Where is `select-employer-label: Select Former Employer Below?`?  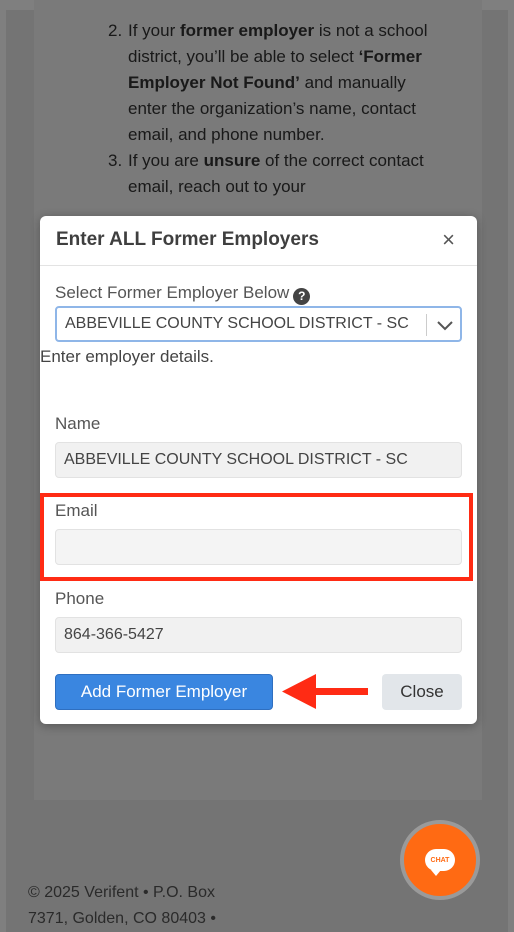
select-employer-label: Select Former Employer Below? is located at coordinates (183, 294).